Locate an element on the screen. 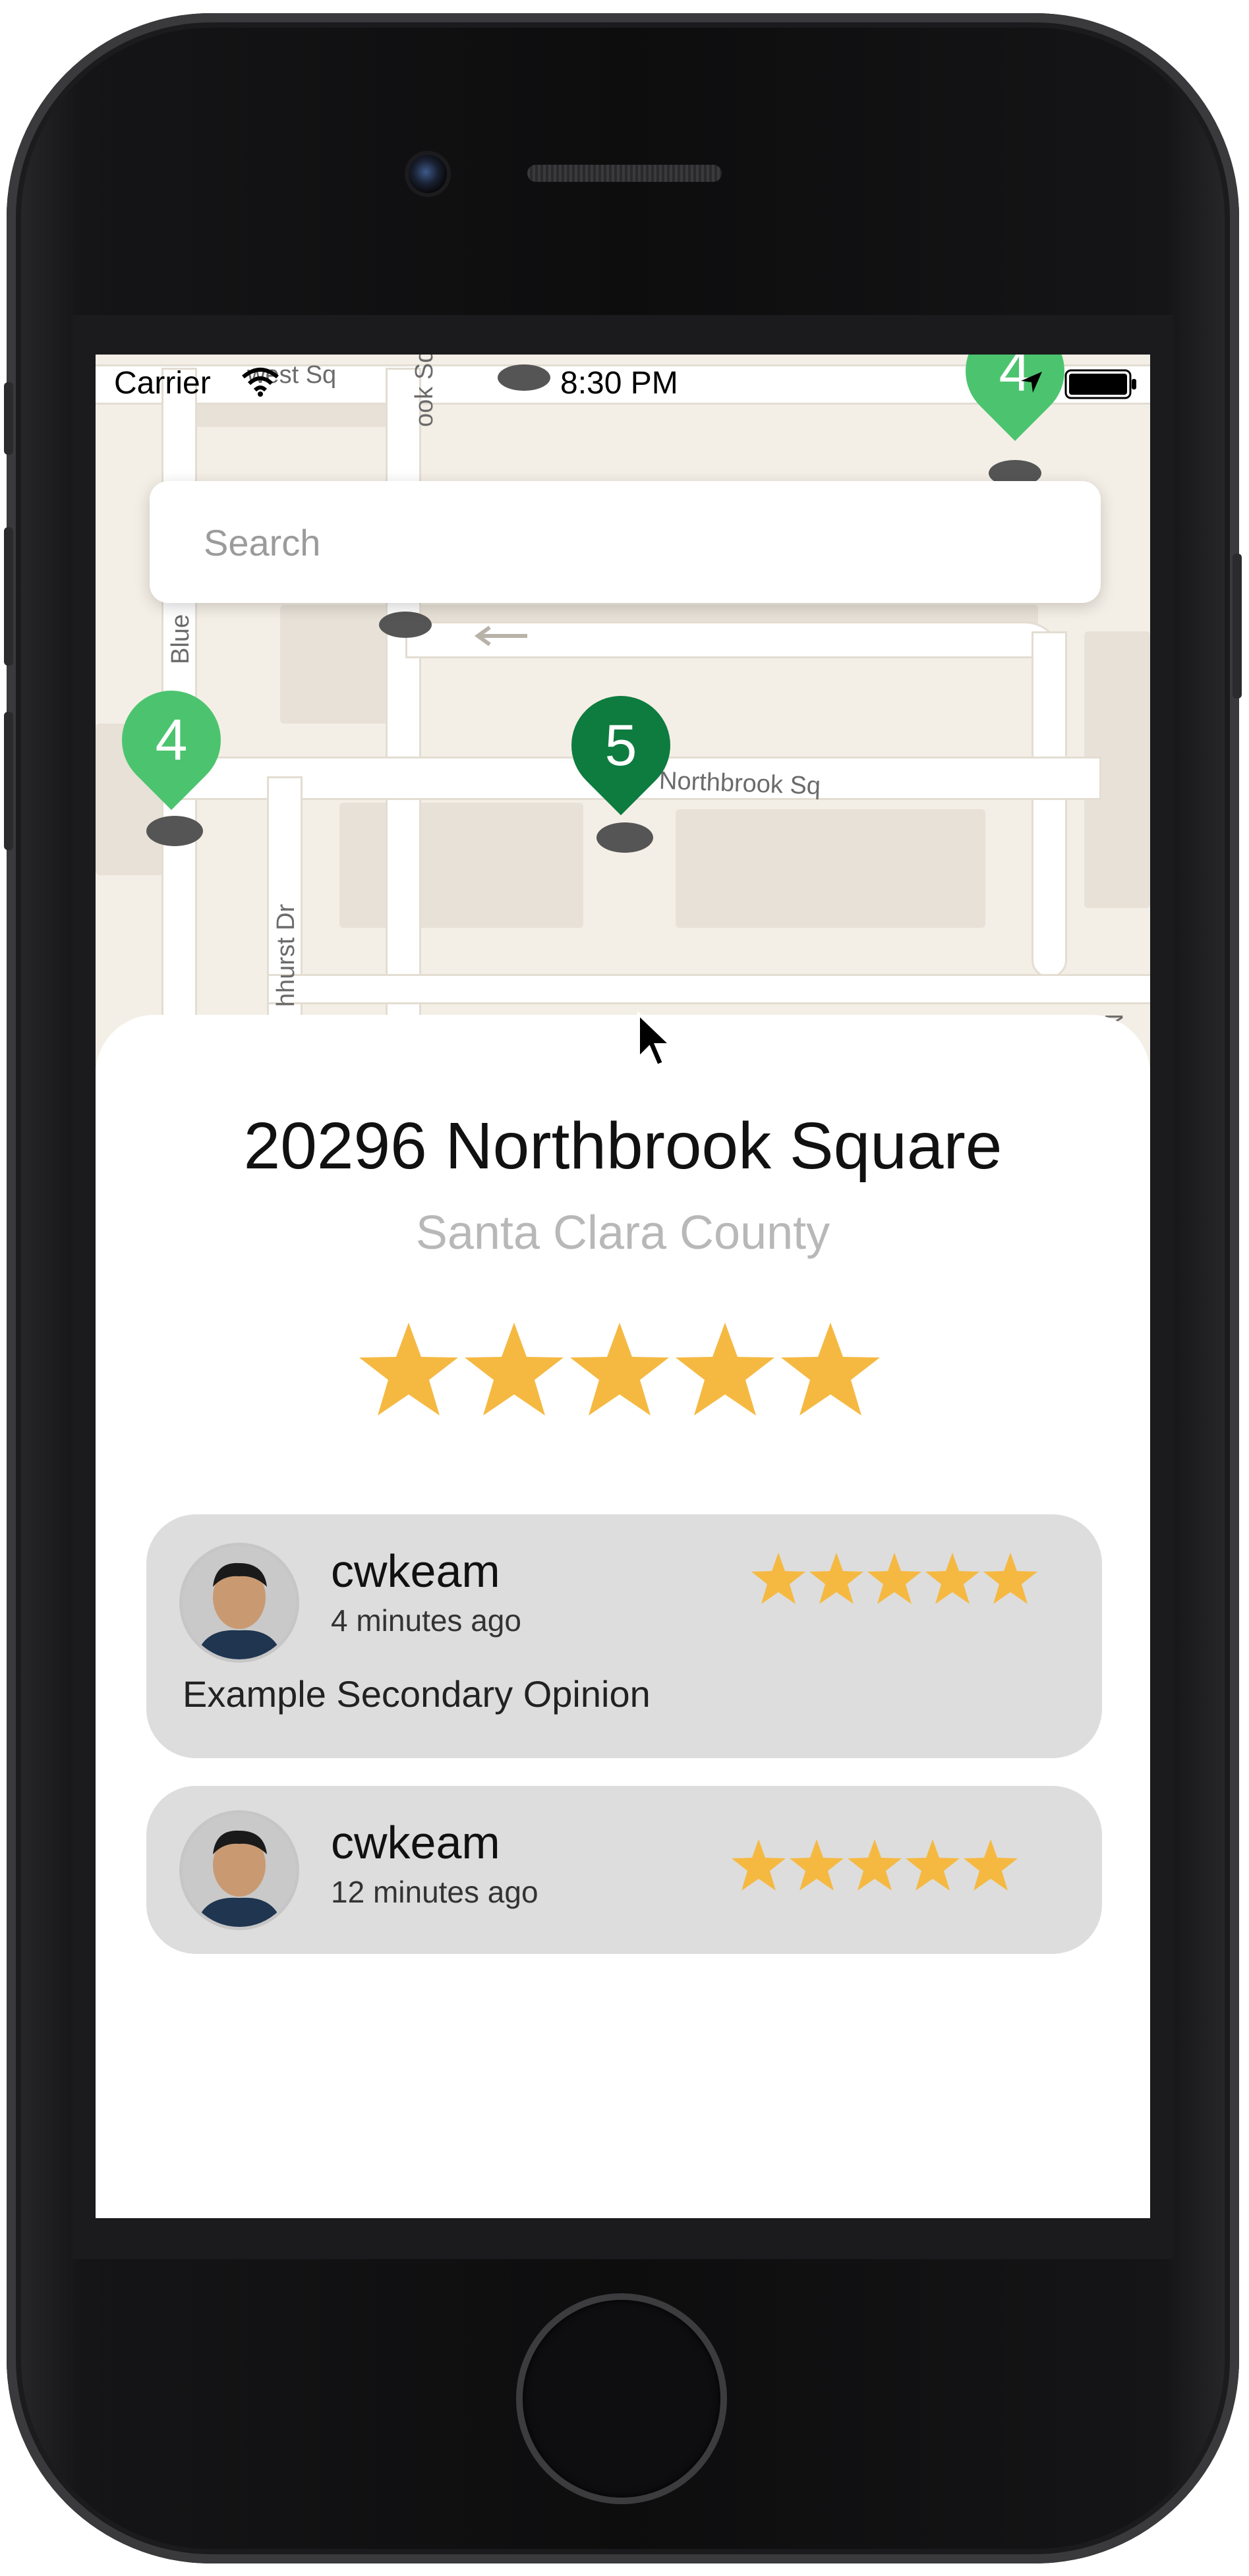 This screenshot has width=1249, height=2576. pin-count: 4 is located at coordinates (171, 739).